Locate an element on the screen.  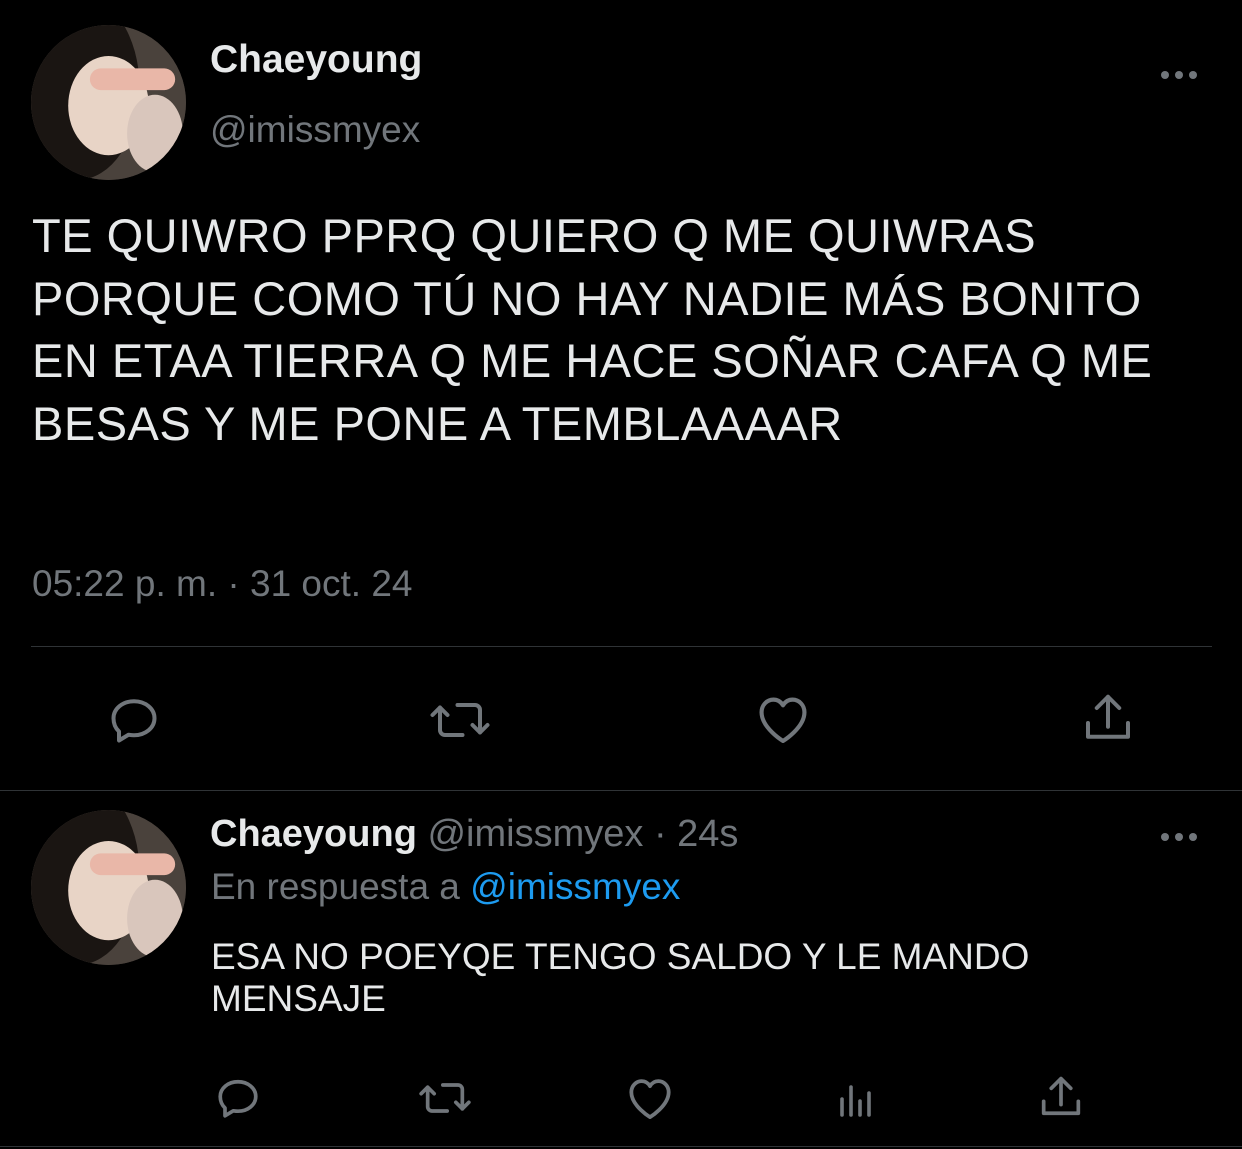
in-reply-to-handle: @imissmyex is located at coordinates (575, 886).